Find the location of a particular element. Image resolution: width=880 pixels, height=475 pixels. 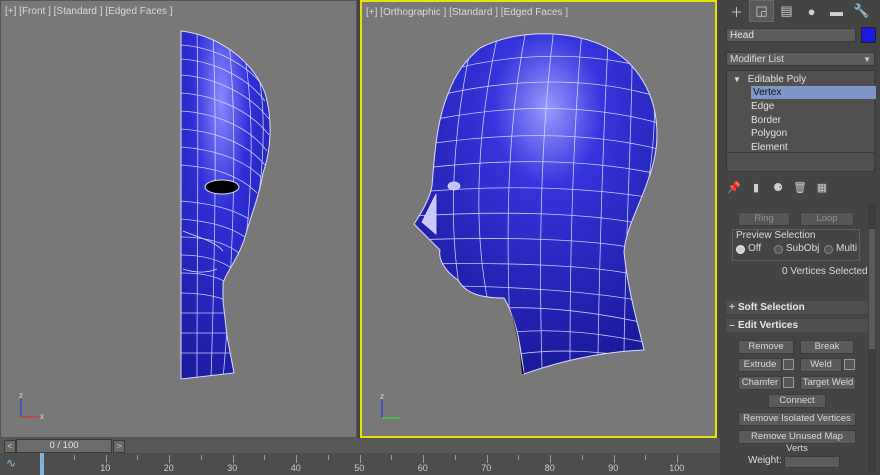

front-axis-gizmo: z x is located at coordinates (31, 407).